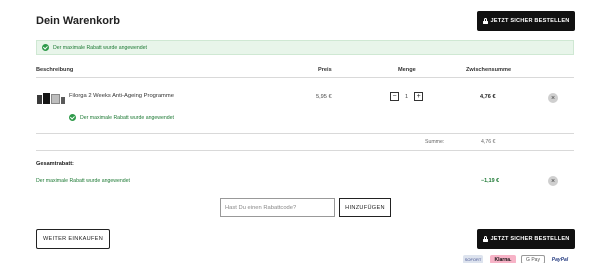 Image resolution: width=600 pixels, height=263 pixels. I want to click on quantity-stepper: − 1 +, so click(407, 96).